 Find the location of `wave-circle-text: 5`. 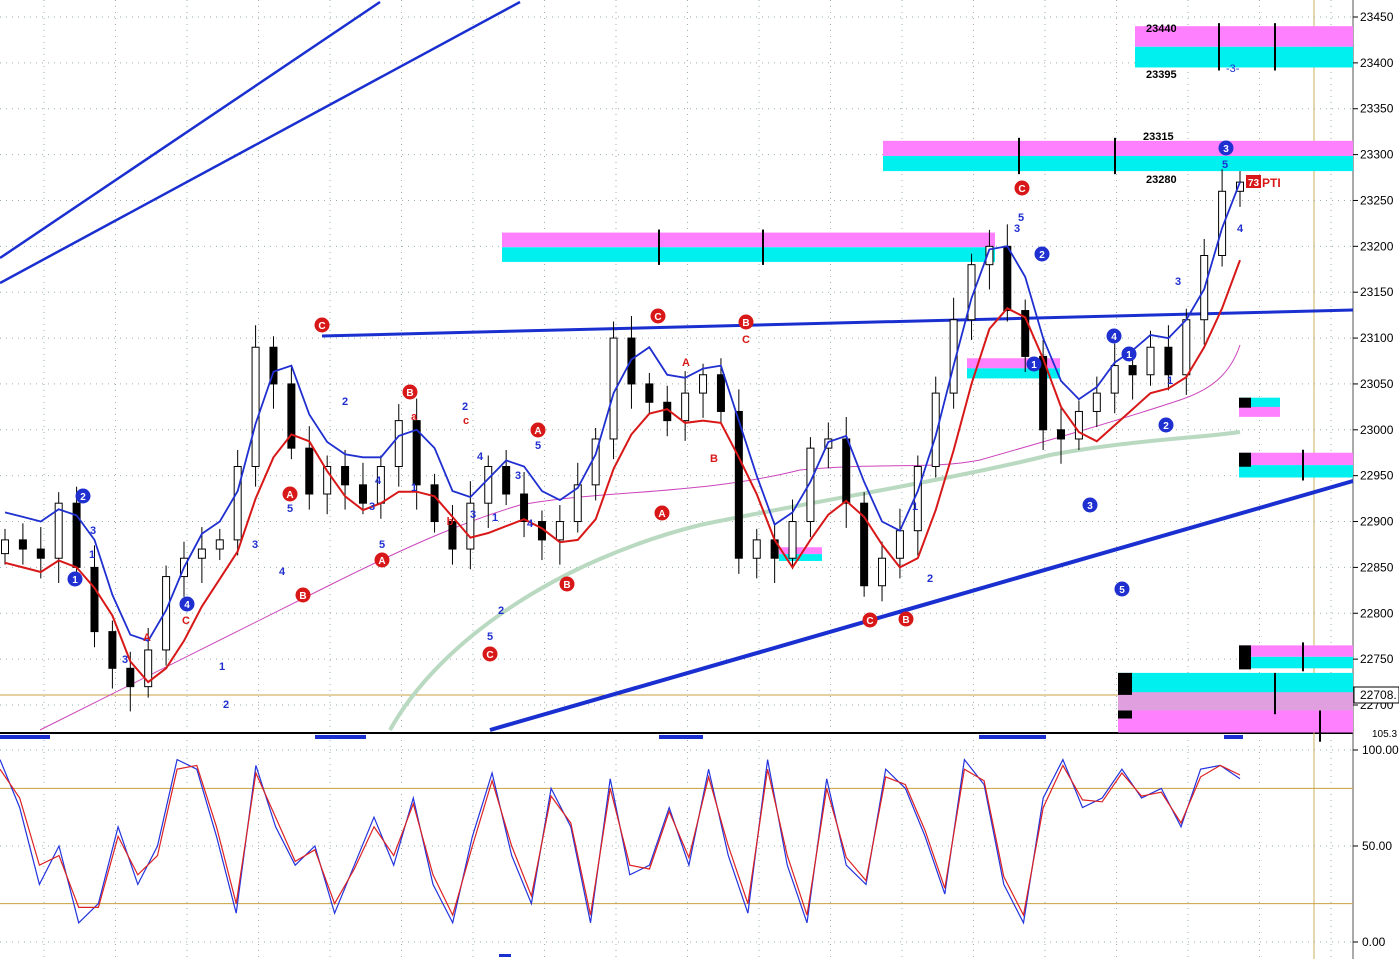

wave-circle-text: 5 is located at coordinates (1122, 590).